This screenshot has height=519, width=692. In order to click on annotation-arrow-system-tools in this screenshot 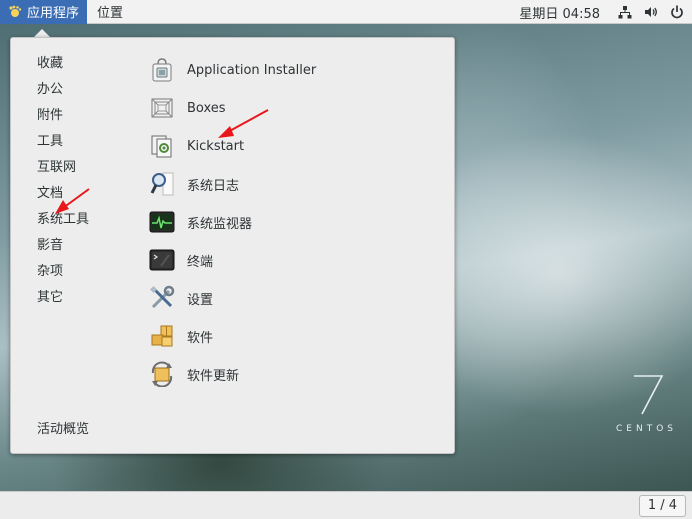, I will do `click(72, 201)`.